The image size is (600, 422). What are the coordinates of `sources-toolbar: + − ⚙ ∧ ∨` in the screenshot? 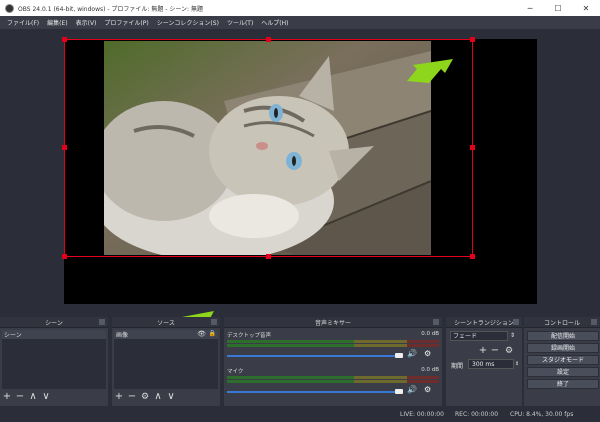 It's located at (145, 397).